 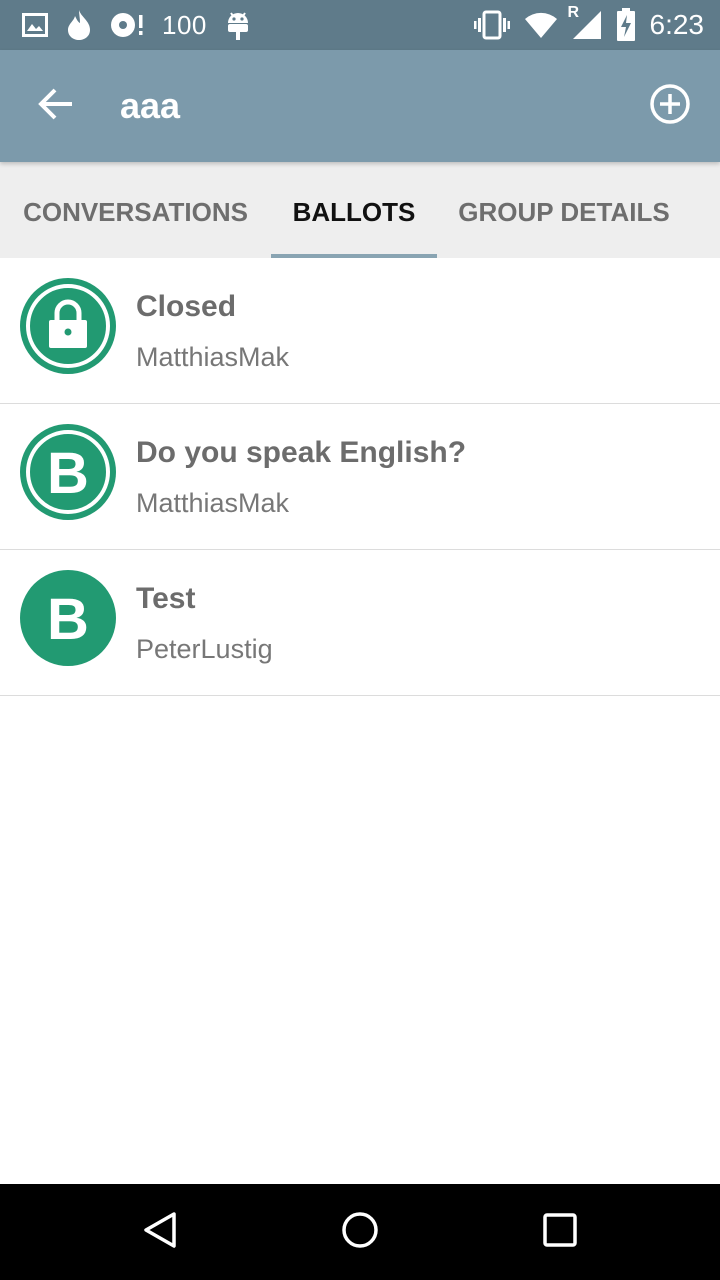 I want to click on flame-icon, so click(x=79, y=25).